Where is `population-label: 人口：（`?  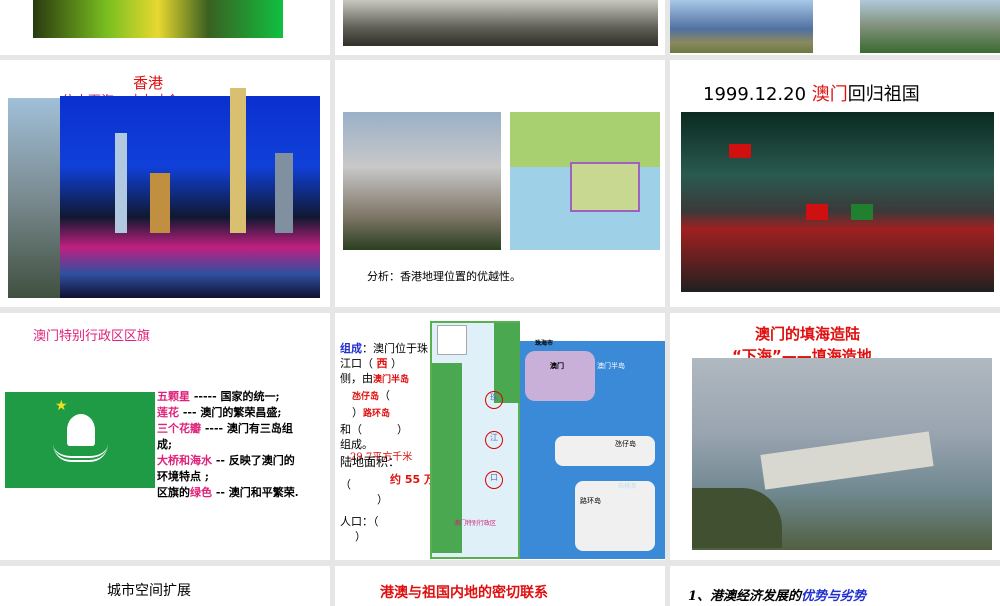
population-label: 人口：（ is located at coordinates (359, 521).